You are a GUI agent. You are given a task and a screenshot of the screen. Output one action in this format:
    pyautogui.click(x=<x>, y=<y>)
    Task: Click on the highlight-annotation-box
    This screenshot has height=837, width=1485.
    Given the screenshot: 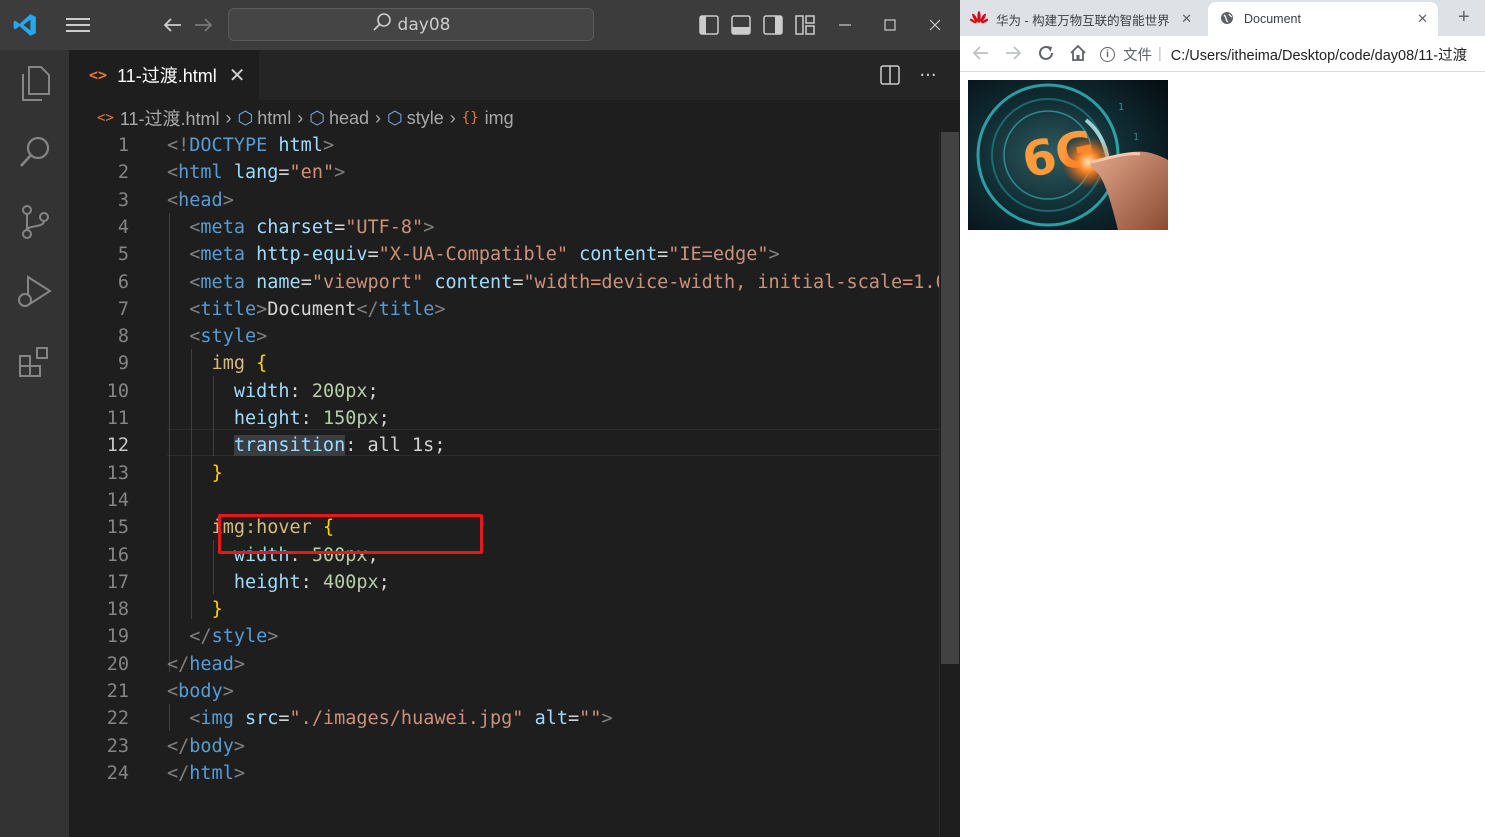 What is the action you would take?
    pyautogui.click(x=350, y=534)
    